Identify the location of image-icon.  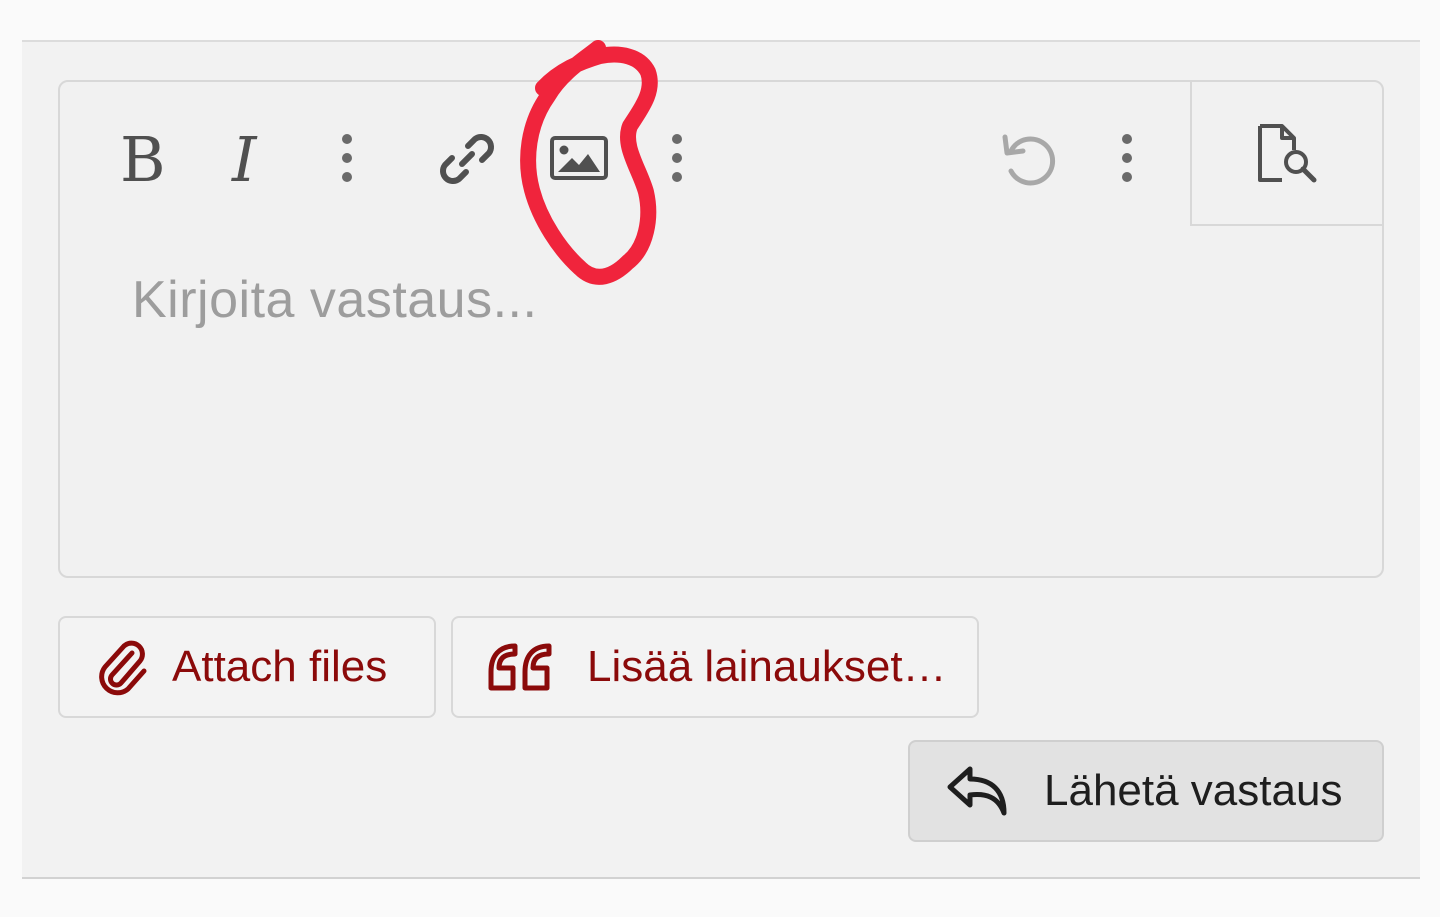
(579, 160).